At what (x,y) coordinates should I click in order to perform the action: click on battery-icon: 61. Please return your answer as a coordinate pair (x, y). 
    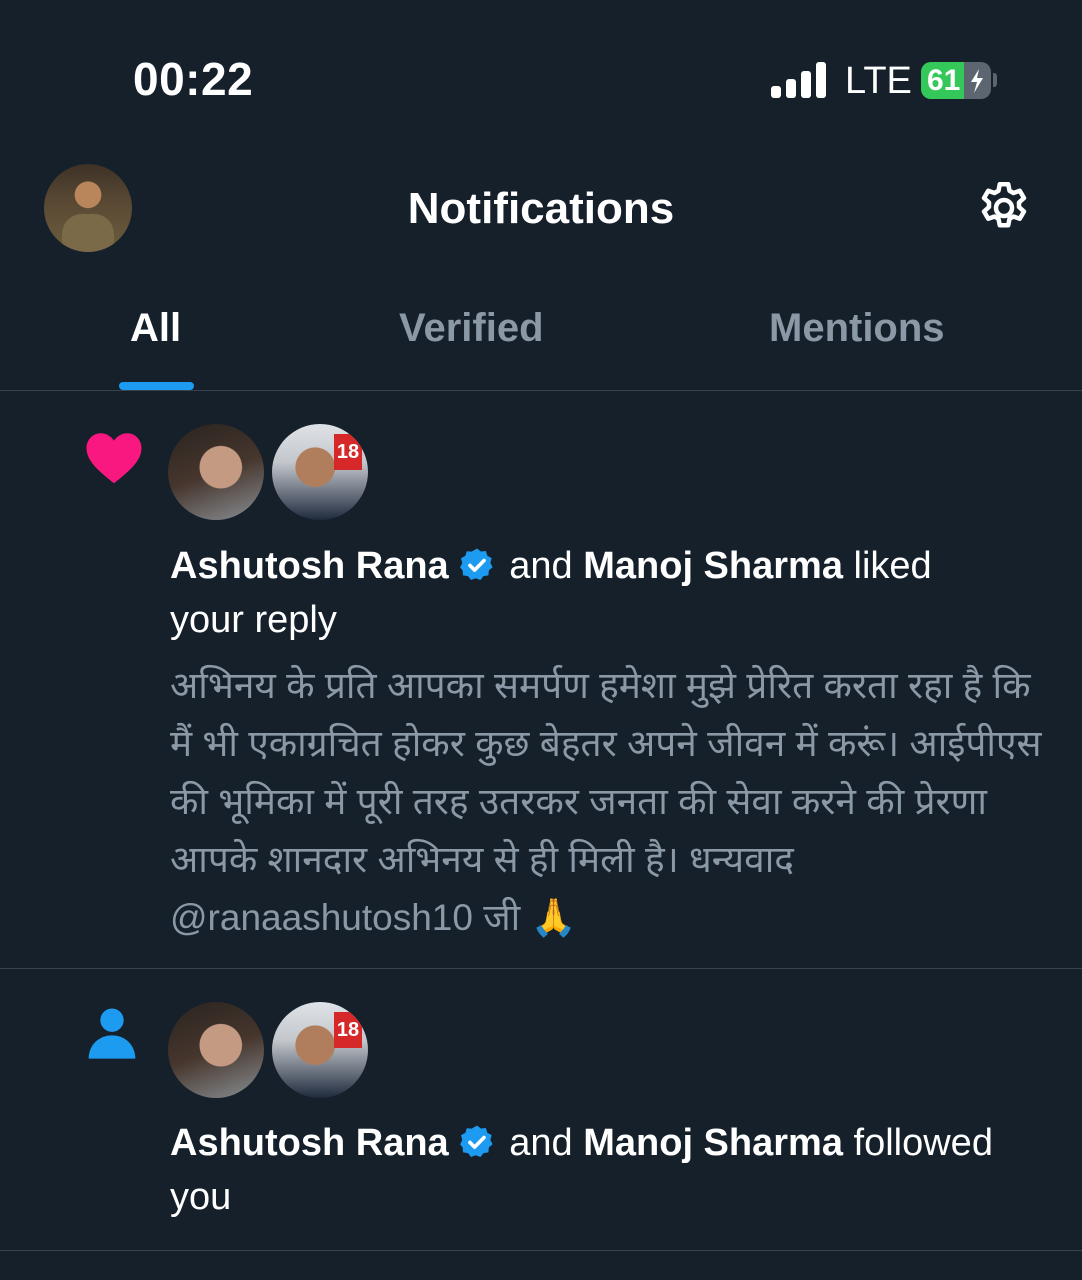
    Looking at the image, I should click on (956, 80).